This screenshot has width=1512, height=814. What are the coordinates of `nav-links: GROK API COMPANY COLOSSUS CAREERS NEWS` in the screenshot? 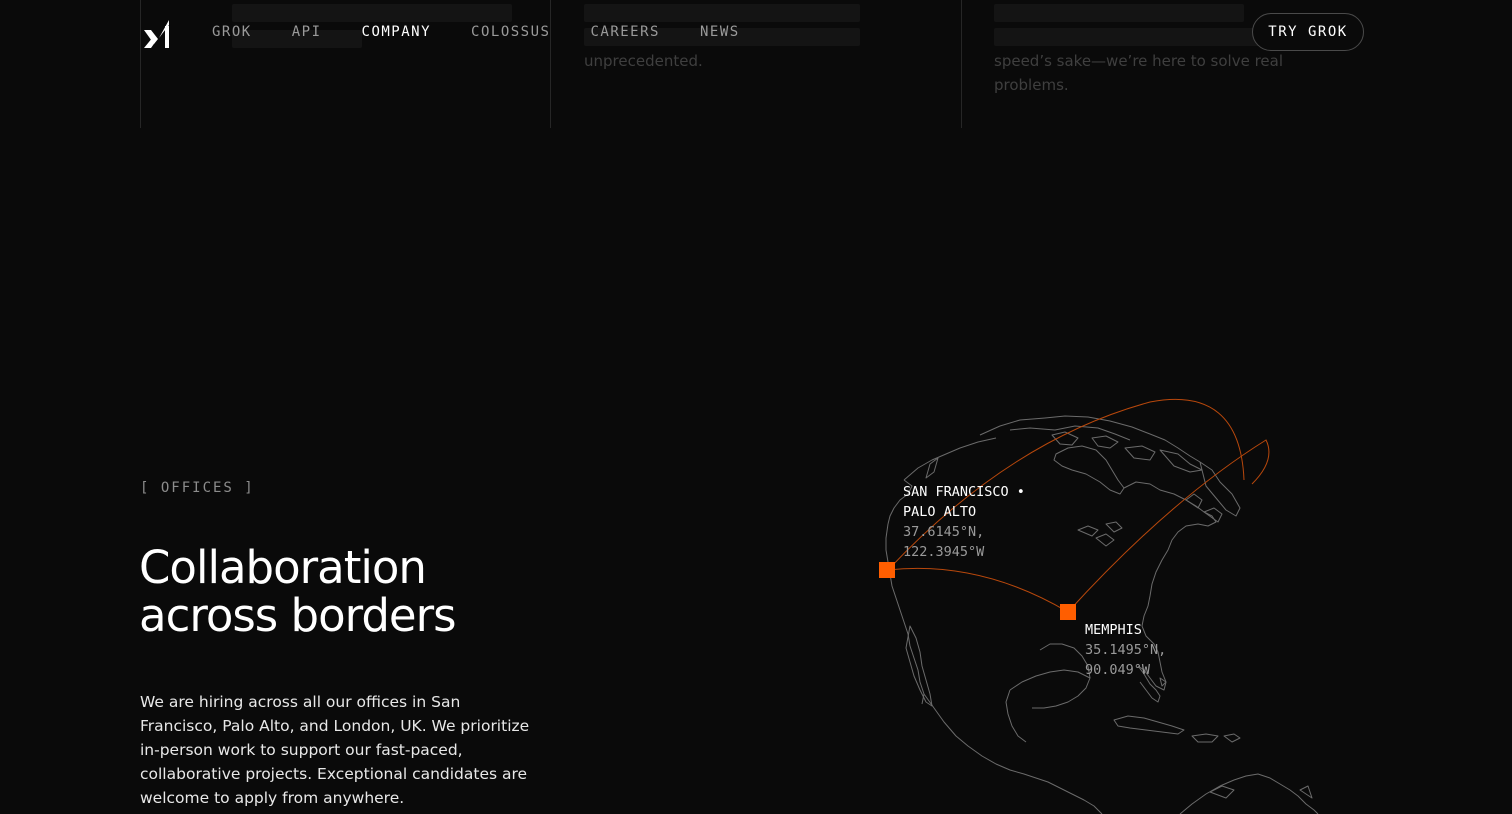 It's located at (476, 32).